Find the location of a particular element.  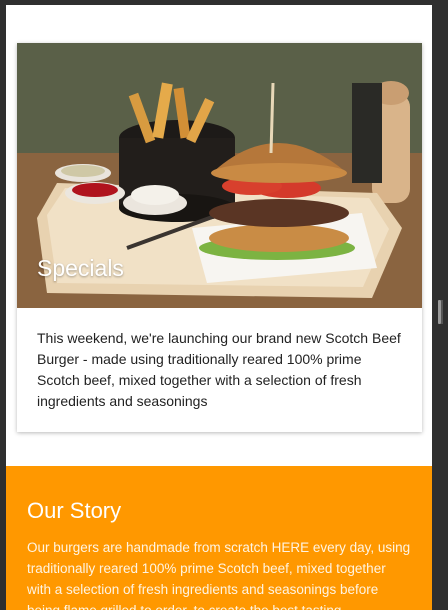

scrollbar-thumb is located at coordinates (439, 312).